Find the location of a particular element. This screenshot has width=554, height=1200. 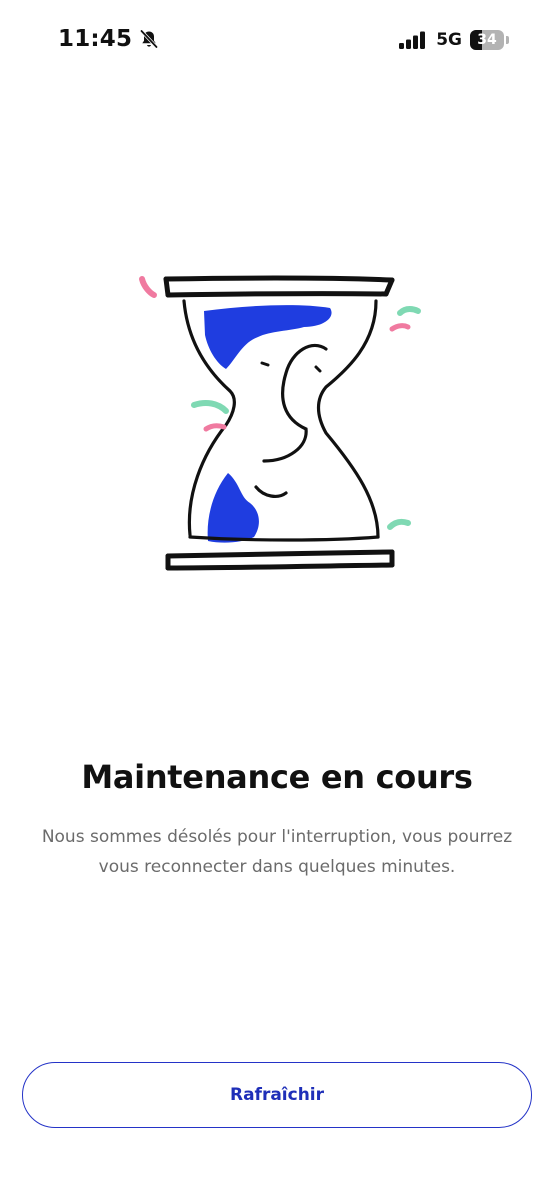

page-title: Maintenance en cours is located at coordinates (277, 777).